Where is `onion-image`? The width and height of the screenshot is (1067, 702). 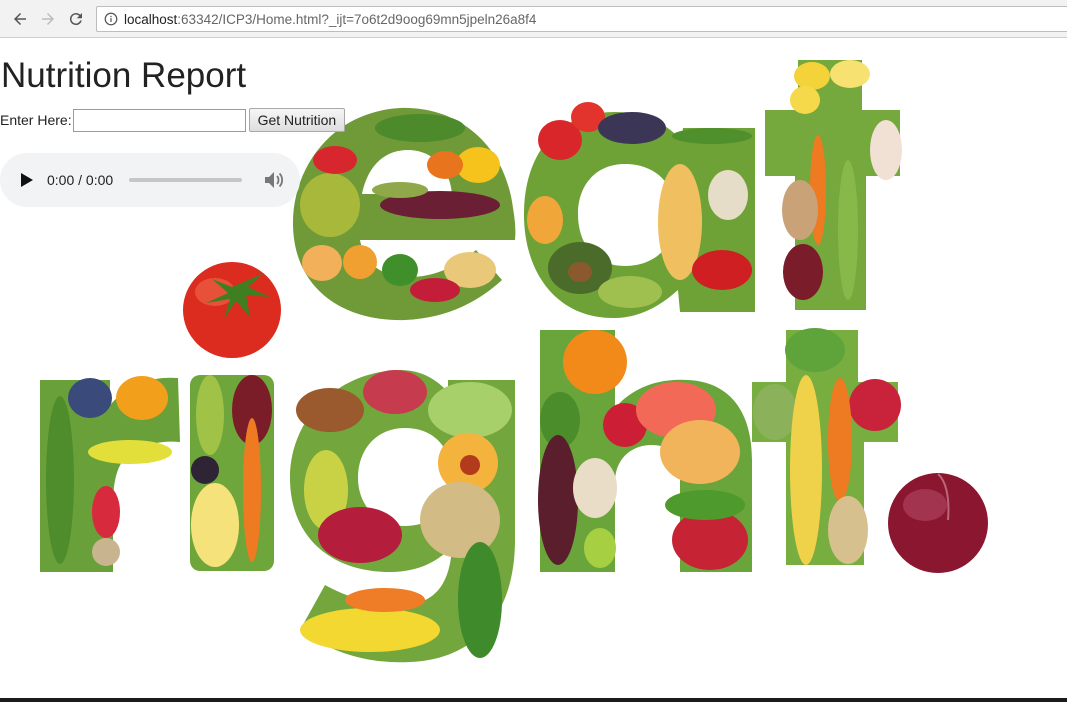 onion-image is located at coordinates (938, 523).